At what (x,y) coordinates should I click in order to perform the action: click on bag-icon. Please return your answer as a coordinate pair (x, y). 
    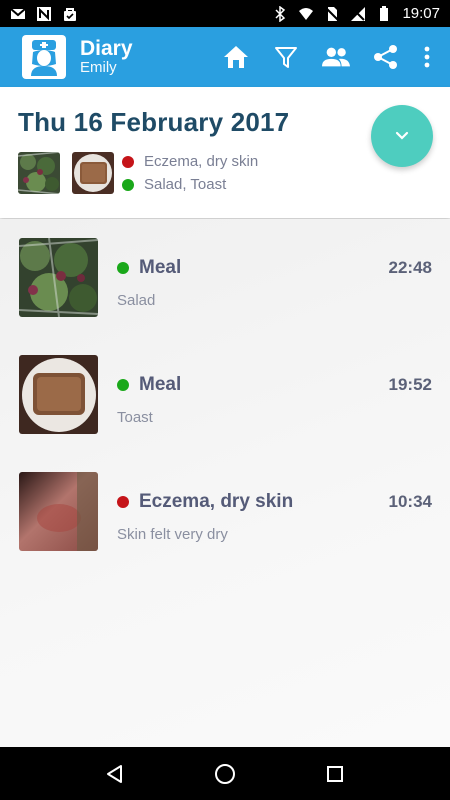
    Looking at the image, I should click on (70, 14).